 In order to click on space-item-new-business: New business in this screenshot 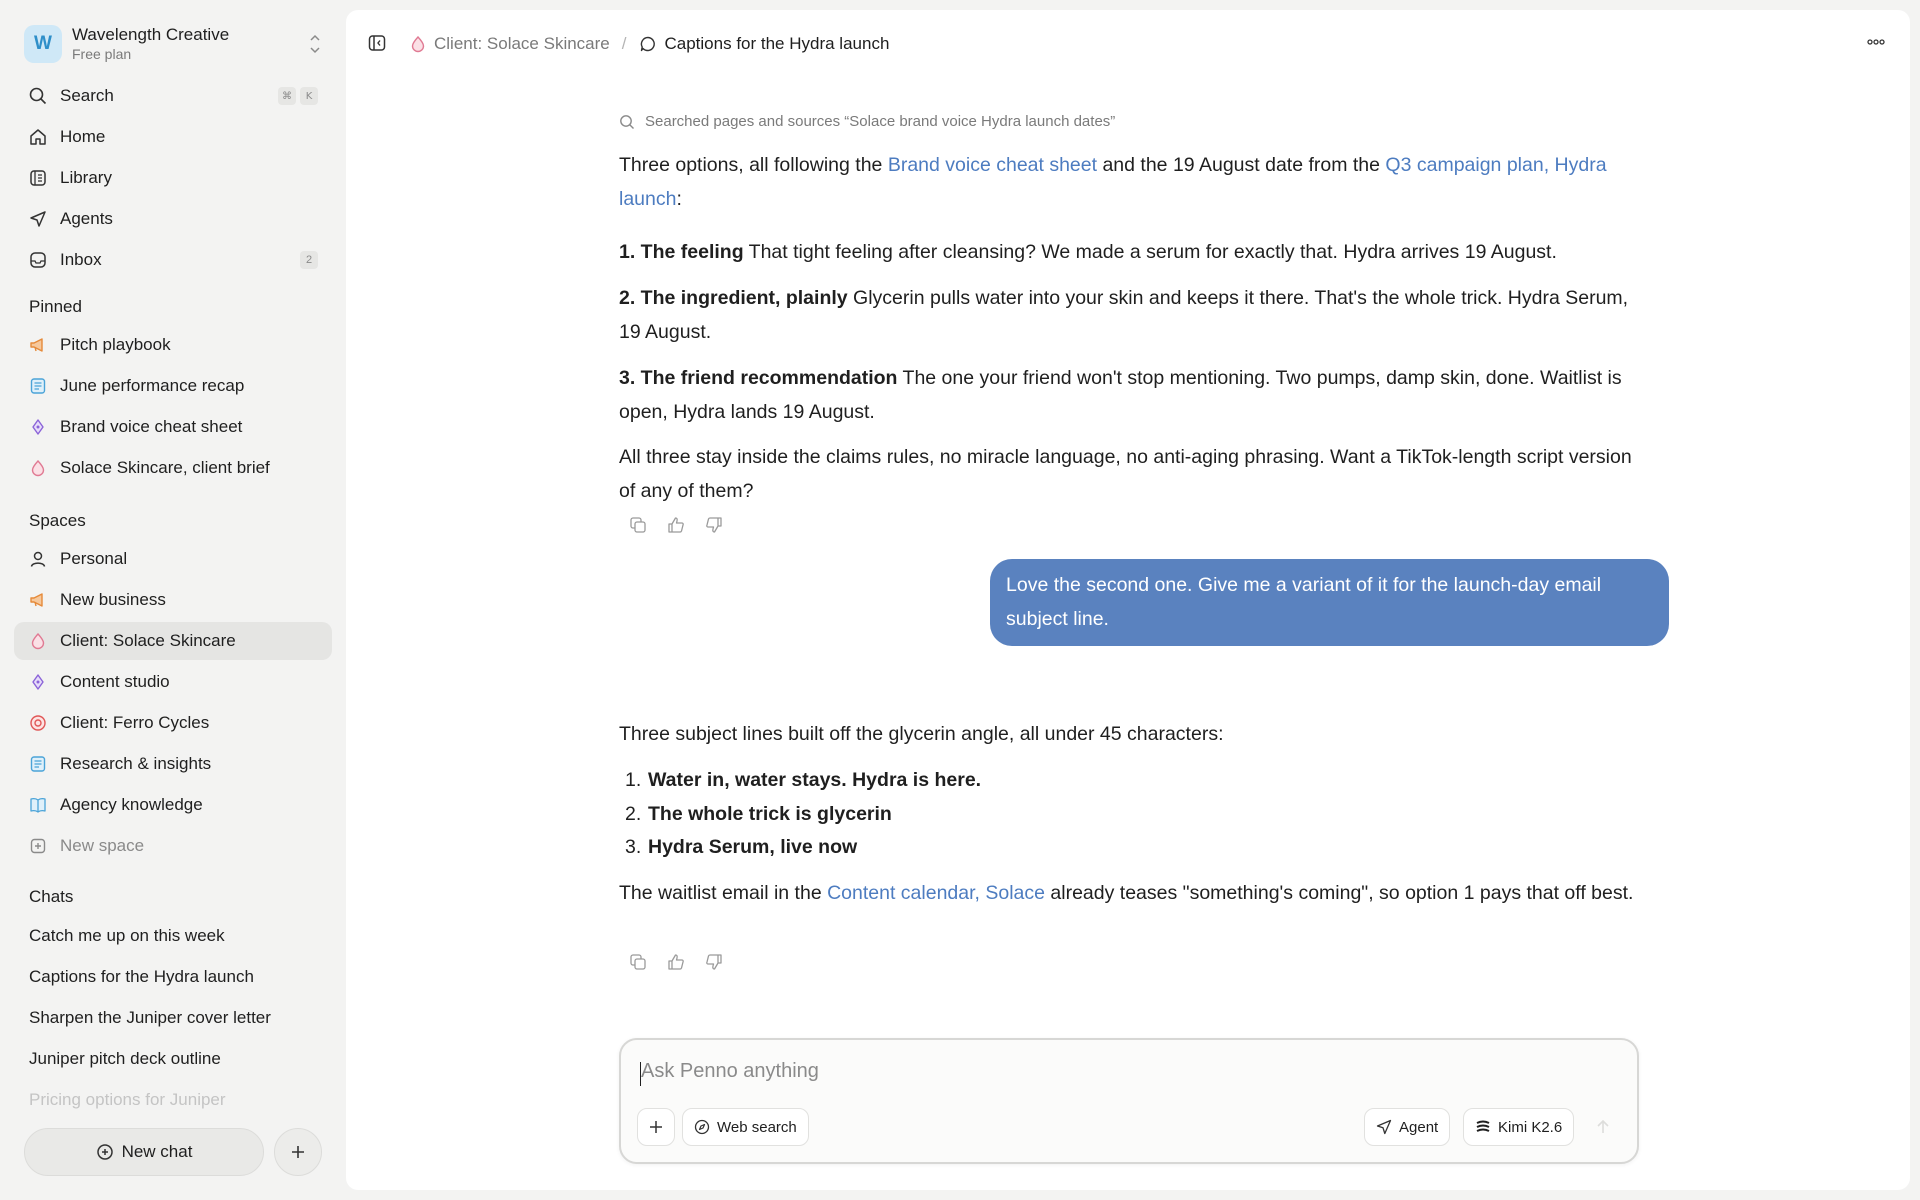, I will do `click(173, 600)`.